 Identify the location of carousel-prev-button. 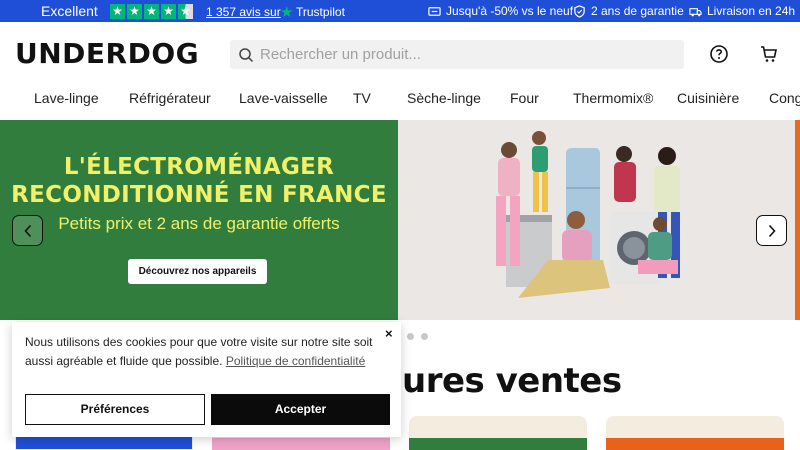
(27, 230).